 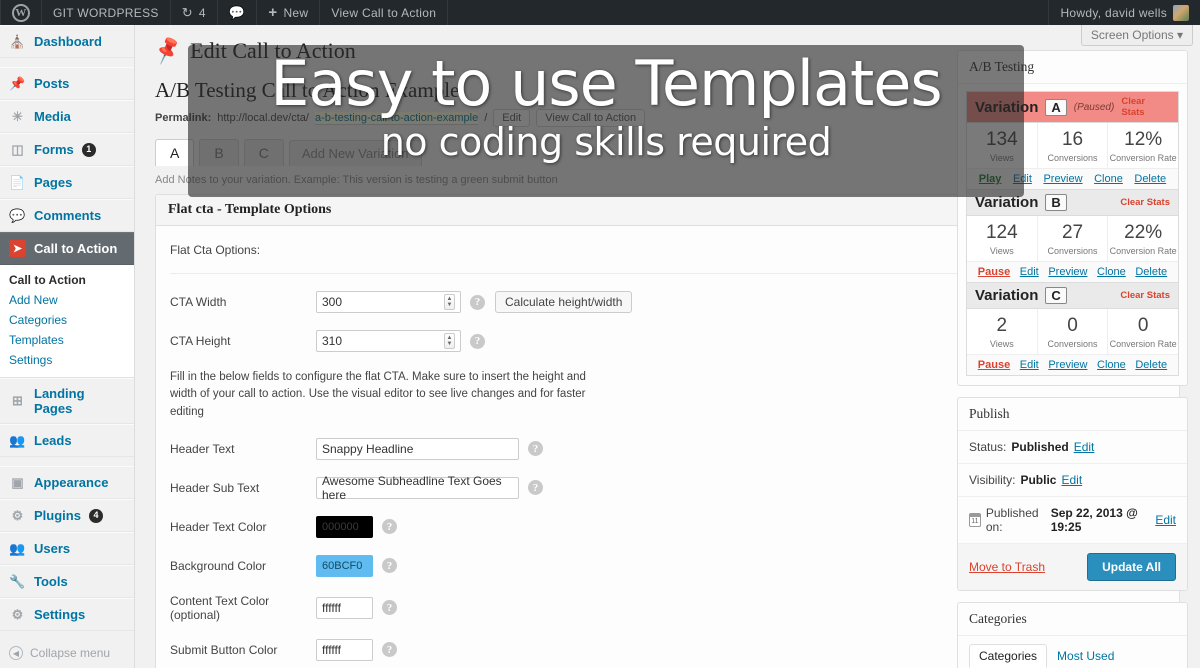 What do you see at coordinates (218, 565) in the screenshot?
I see `field-label: Background Color` at bounding box center [218, 565].